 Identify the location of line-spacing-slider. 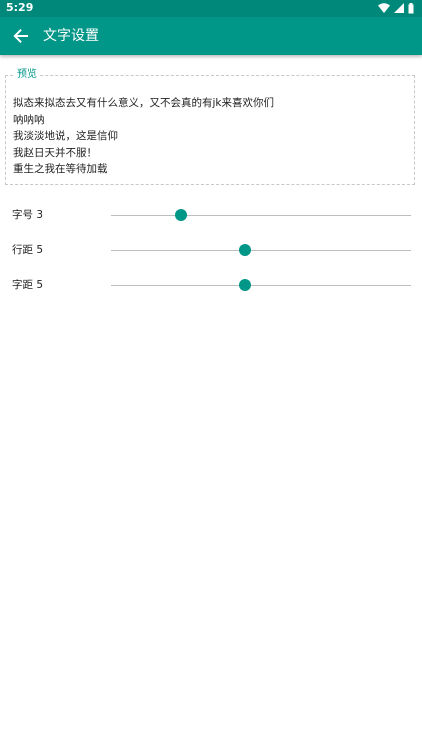
(261, 250).